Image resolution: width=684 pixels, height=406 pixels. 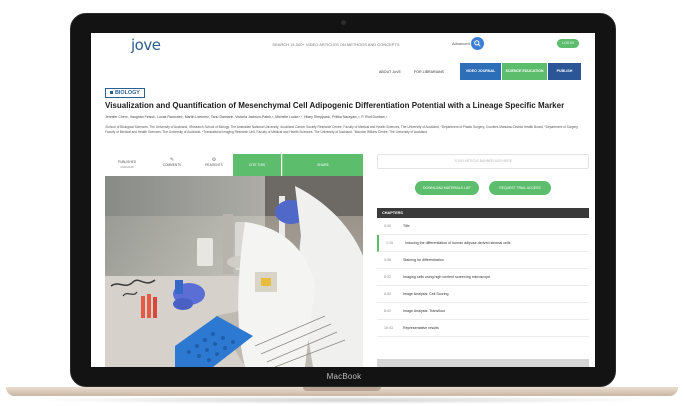 I want to click on chapter-title: Representative results, so click(x=421, y=328).